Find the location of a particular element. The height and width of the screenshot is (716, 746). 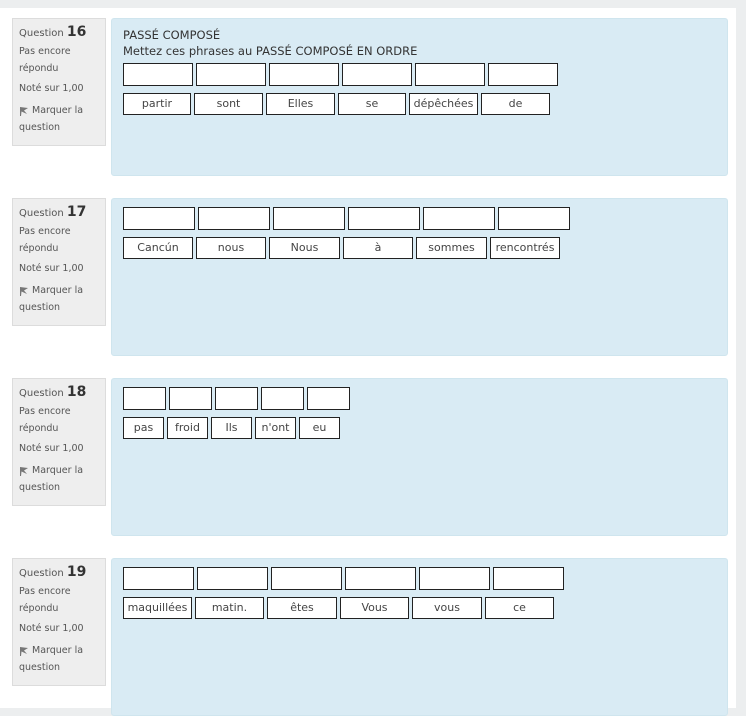

question-number: Question 18 is located at coordinates (62, 393).